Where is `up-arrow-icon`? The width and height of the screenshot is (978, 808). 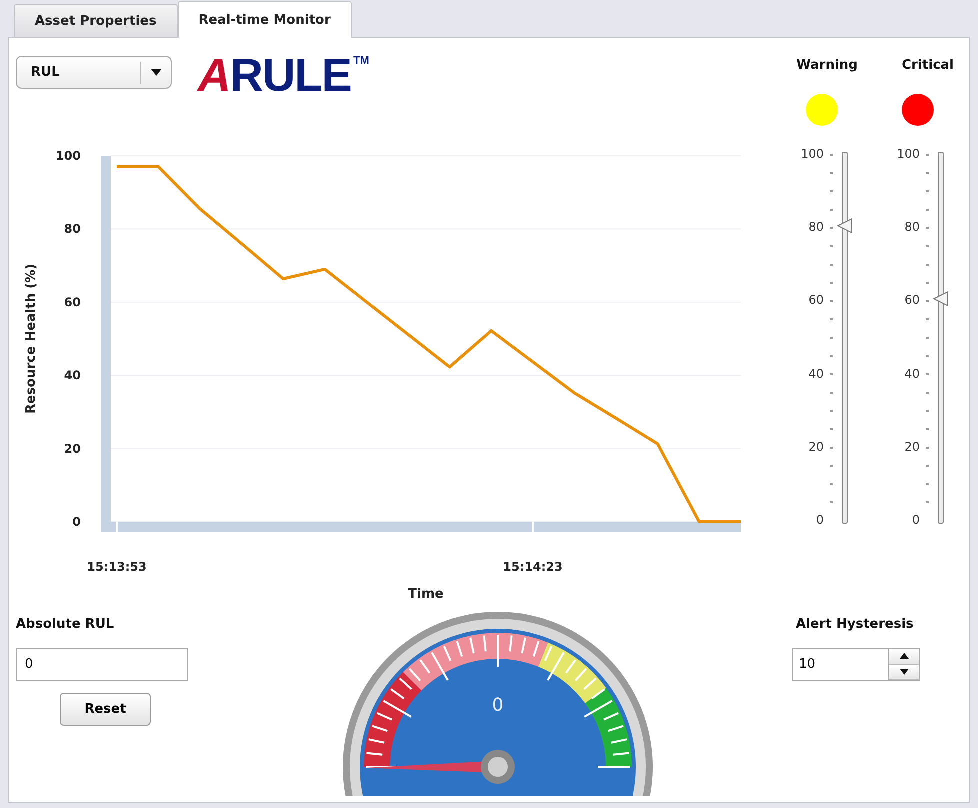
up-arrow-icon is located at coordinates (904, 656).